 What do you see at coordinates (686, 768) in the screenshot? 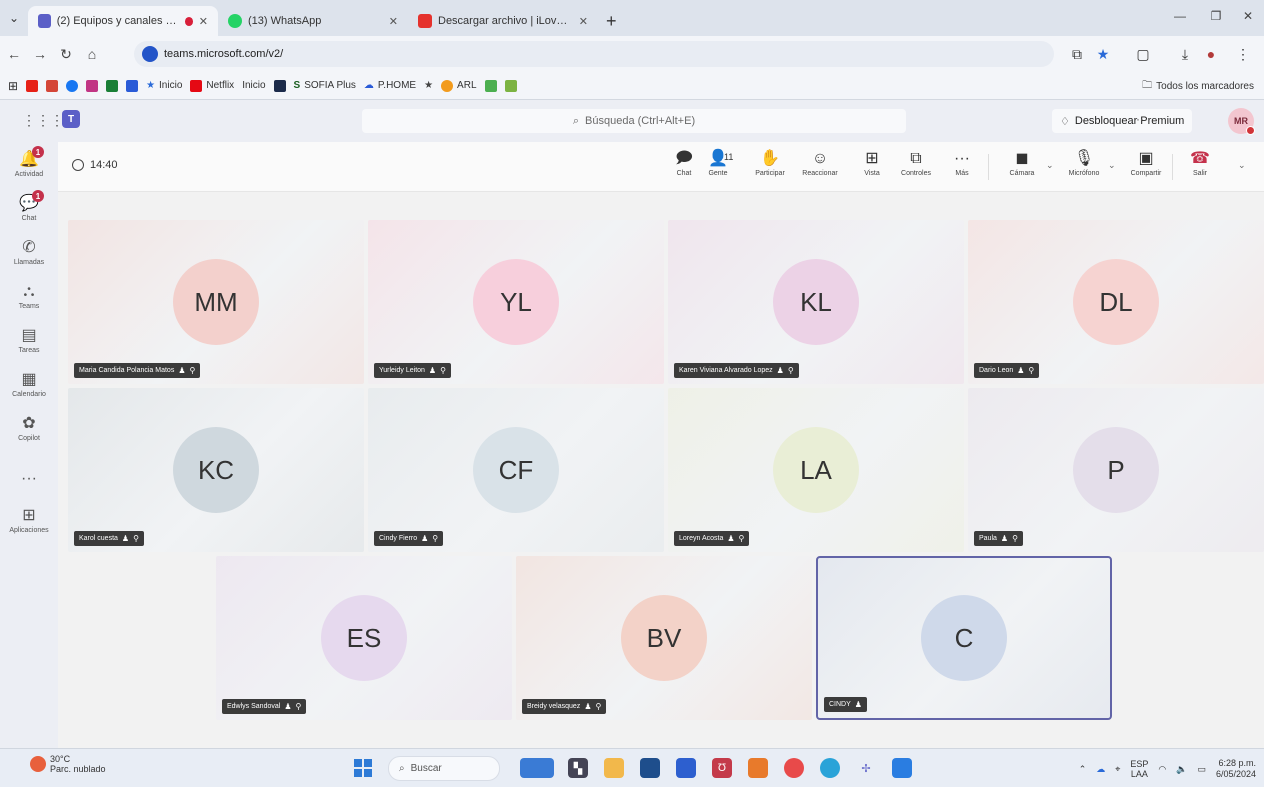
I see `app-blue-icon` at bounding box center [686, 768].